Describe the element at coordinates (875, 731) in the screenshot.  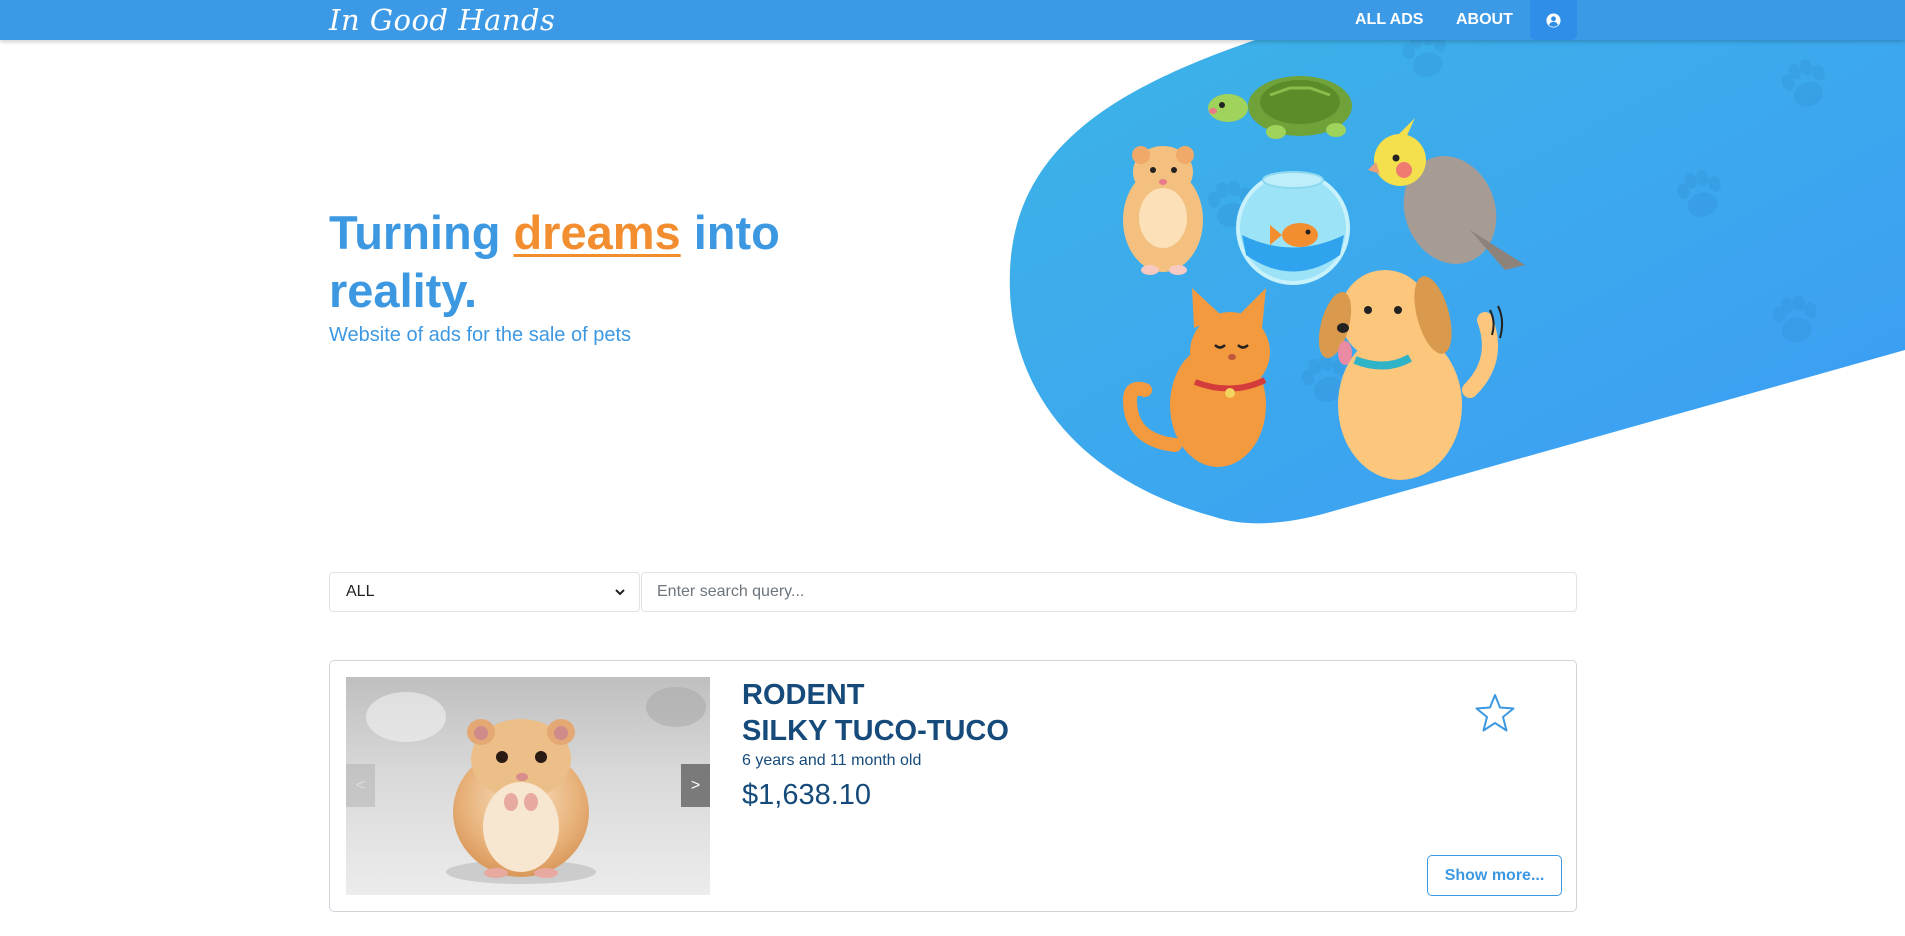
I see `ad-title: SILKY TUCO-TUCO` at that location.